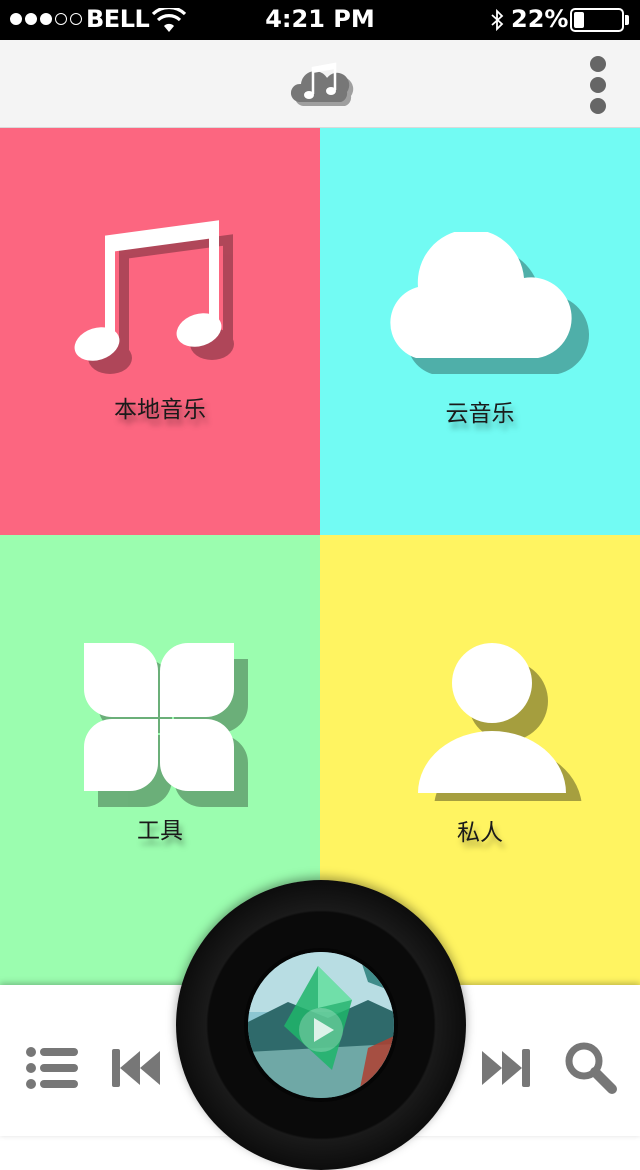  What do you see at coordinates (154, 297) in the screenshot?
I see `music-note-icon` at bounding box center [154, 297].